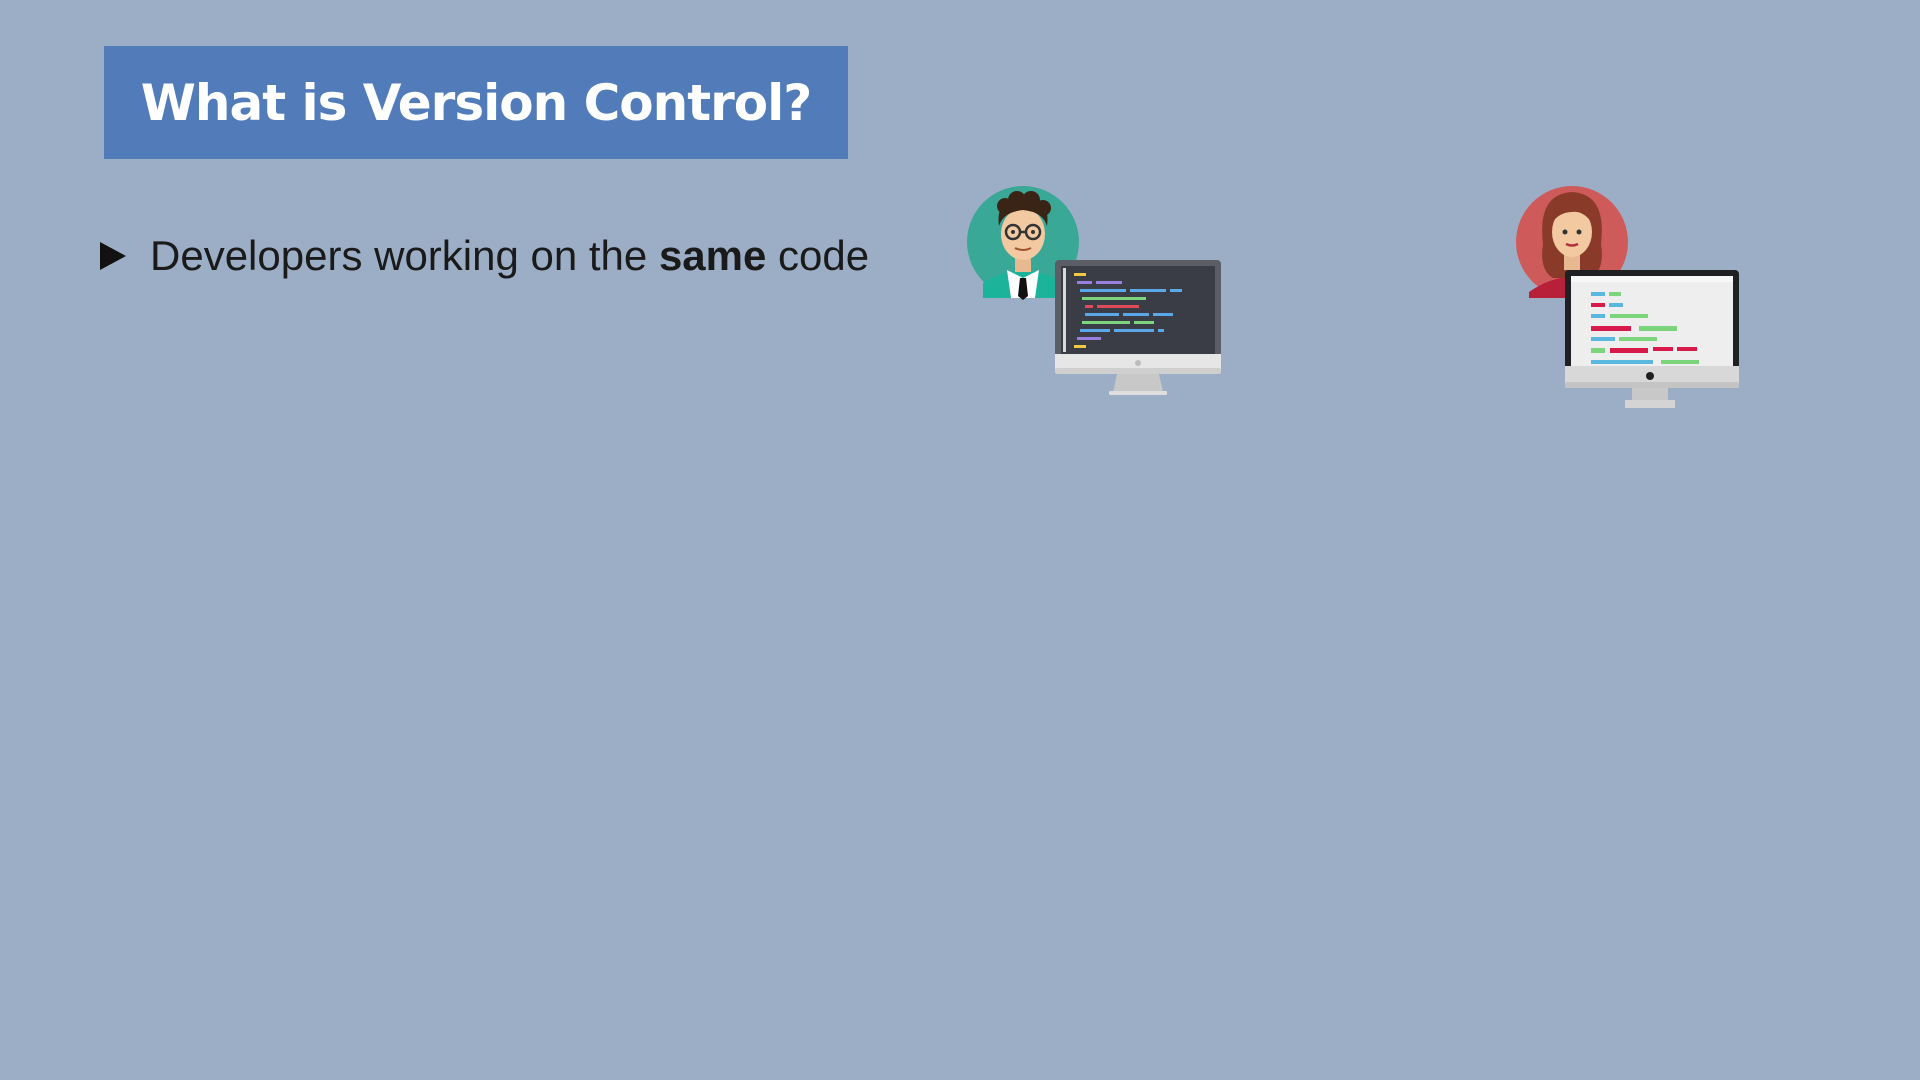 The height and width of the screenshot is (1080, 1920). What do you see at coordinates (818, 255) in the screenshot?
I see `bullet-text-after: code` at bounding box center [818, 255].